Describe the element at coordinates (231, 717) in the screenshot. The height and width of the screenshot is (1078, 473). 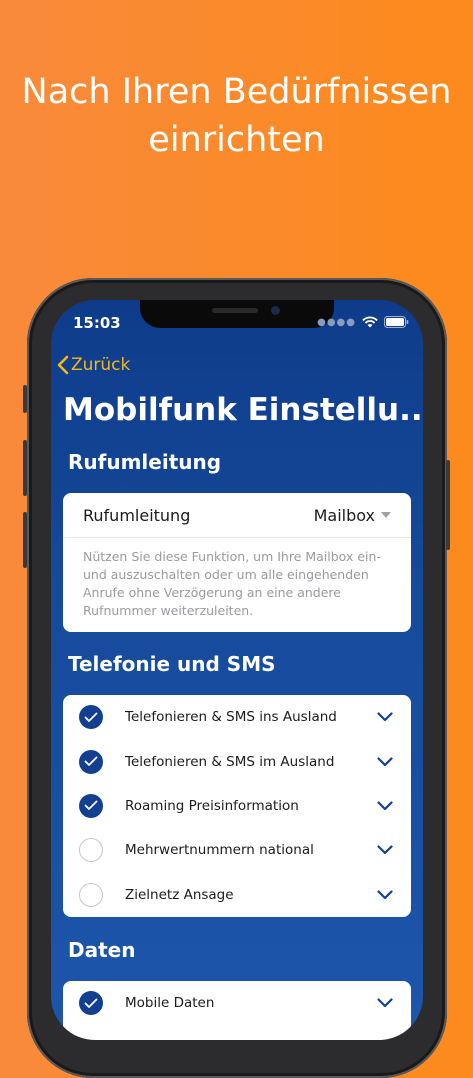
I see `list-item-label: Telefonieren & SMS ins Ausland` at that location.